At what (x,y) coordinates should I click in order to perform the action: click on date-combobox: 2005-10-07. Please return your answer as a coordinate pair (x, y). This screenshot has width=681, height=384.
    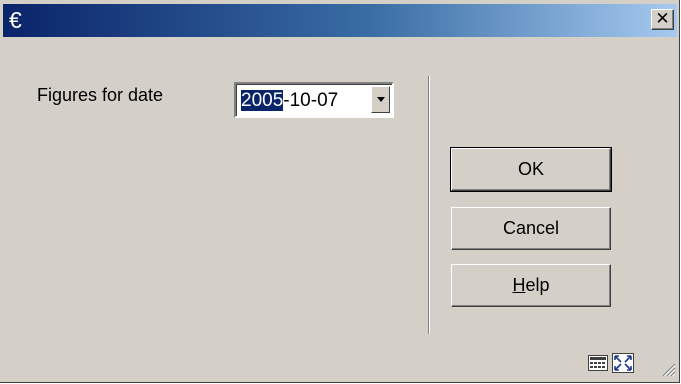
    Looking at the image, I should click on (314, 100).